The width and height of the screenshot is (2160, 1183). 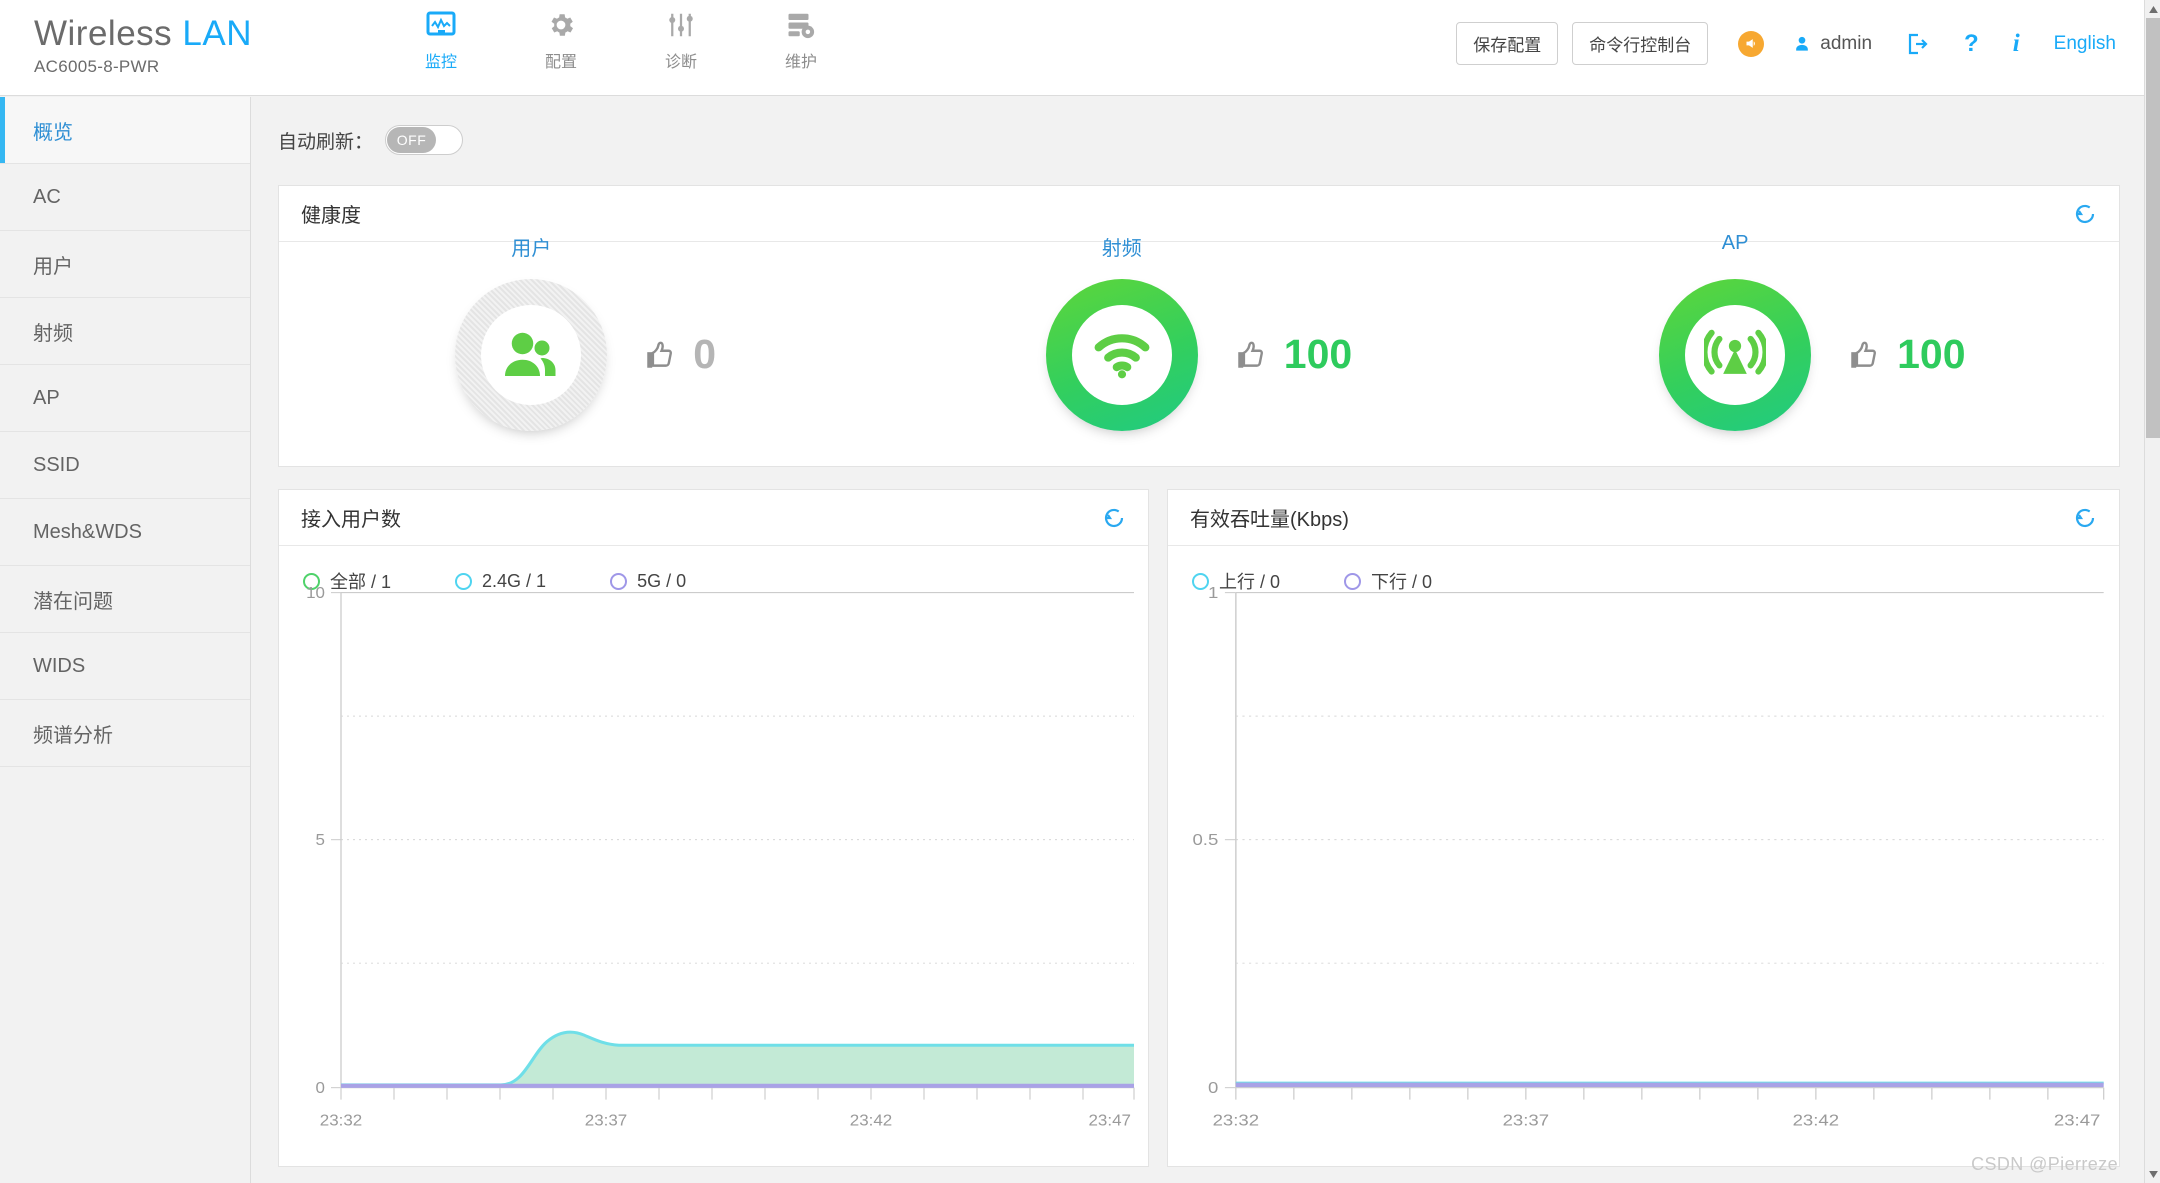 I want to click on y-tick-label: 10, so click(x=315, y=593).